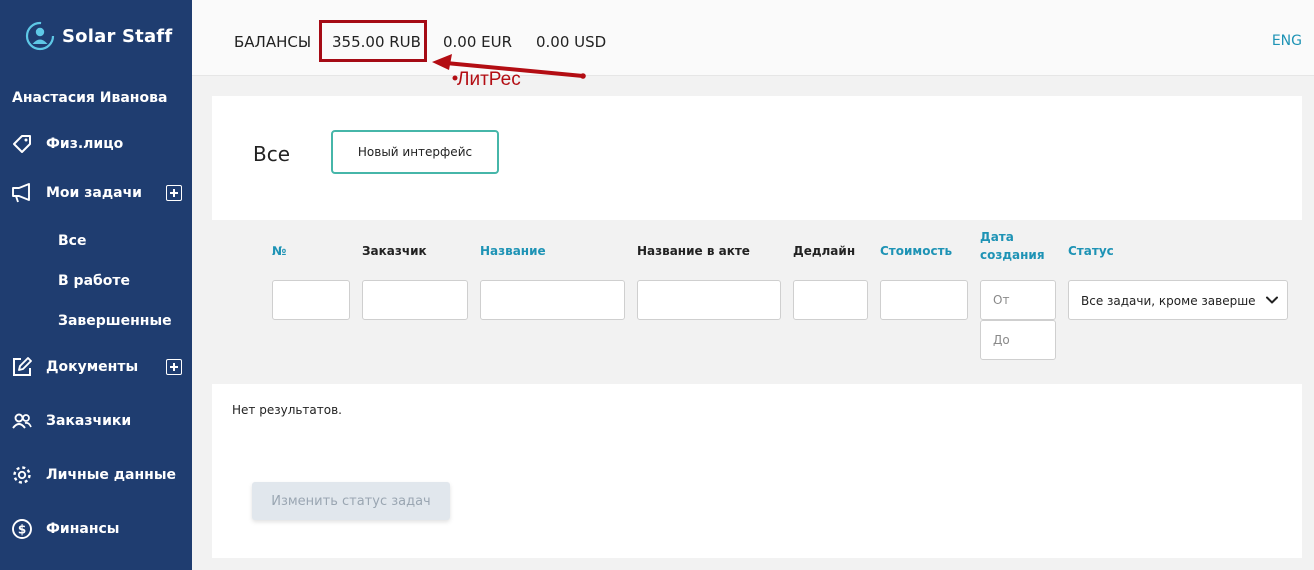  Describe the element at coordinates (22, 475) in the screenshot. I see `gear-icon` at that location.